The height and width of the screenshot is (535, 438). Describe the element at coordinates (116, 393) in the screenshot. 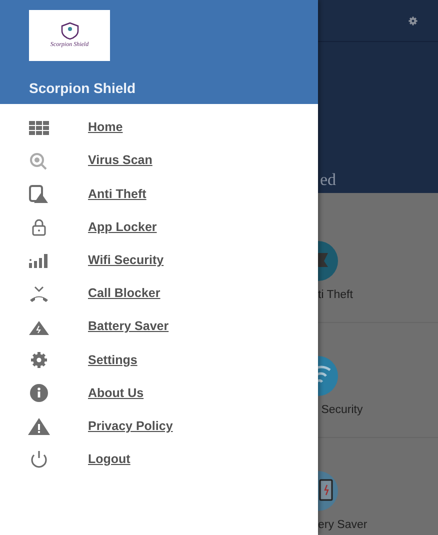

I see `menu-item: About Us` at that location.